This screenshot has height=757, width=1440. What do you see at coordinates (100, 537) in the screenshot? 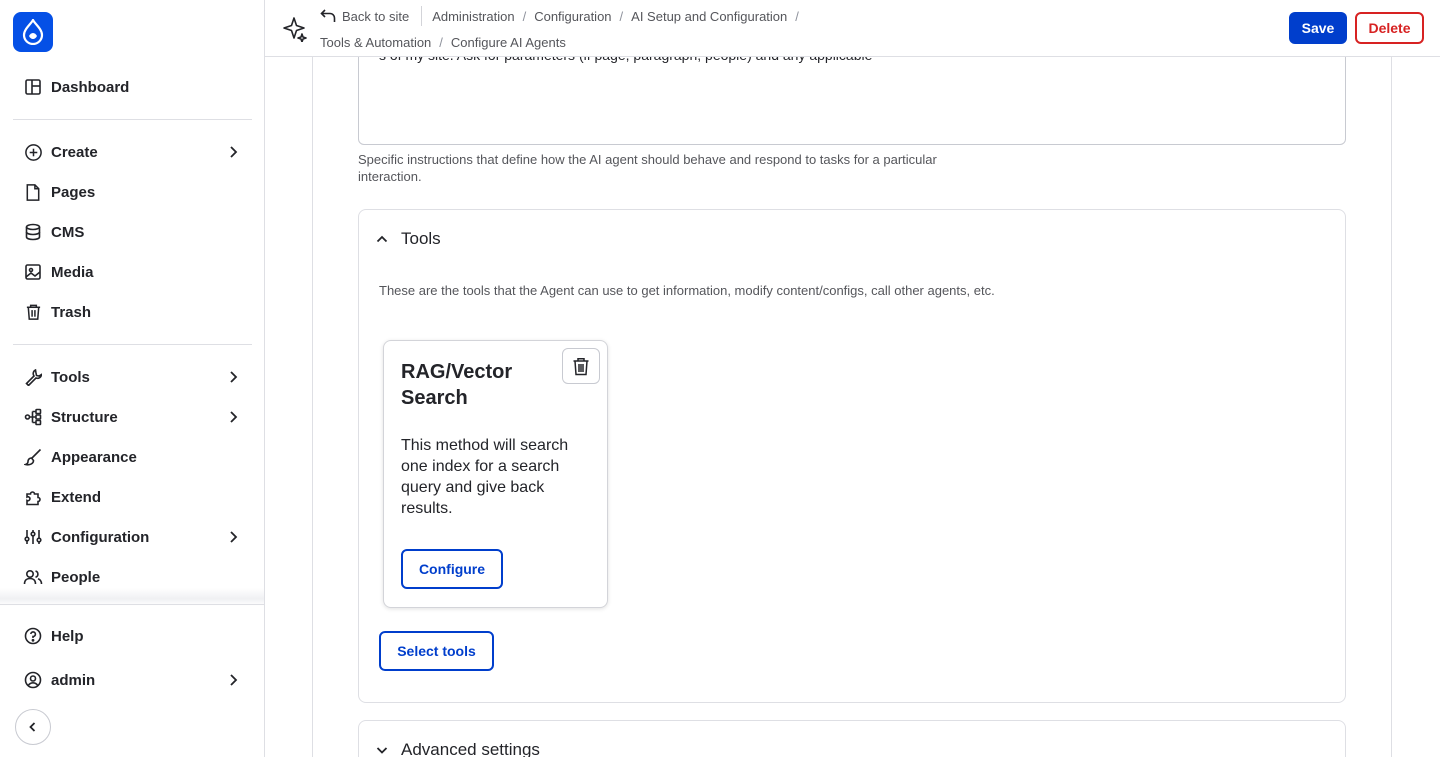
I see `sidebar-item-label: Configuration` at bounding box center [100, 537].